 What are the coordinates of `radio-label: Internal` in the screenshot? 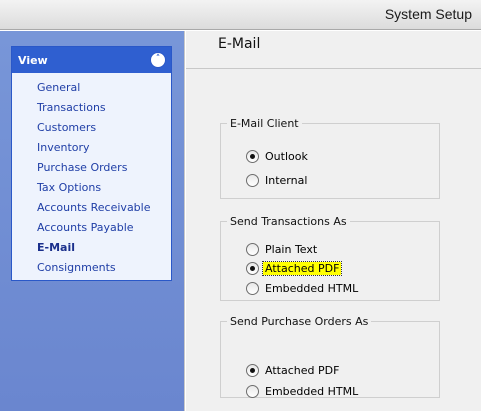 It's located at (286, 180).